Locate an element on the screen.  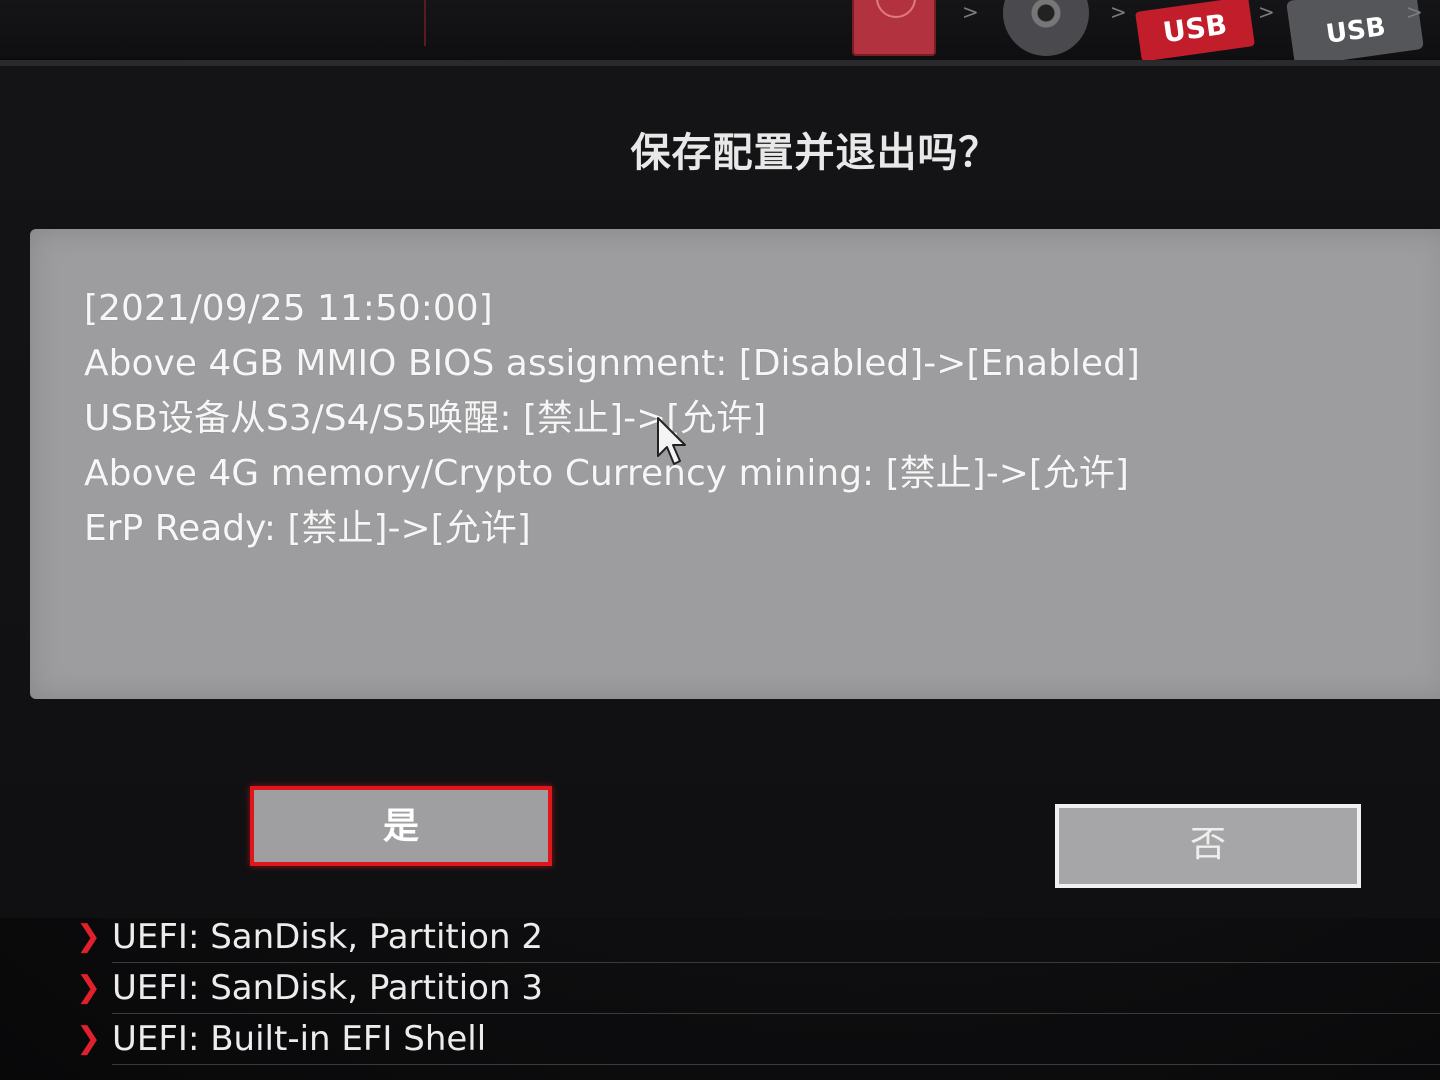
change-item: USB设备从S3/S4/S5唤醒: [禁止]->[允许] is located at coordinates (425, 418).